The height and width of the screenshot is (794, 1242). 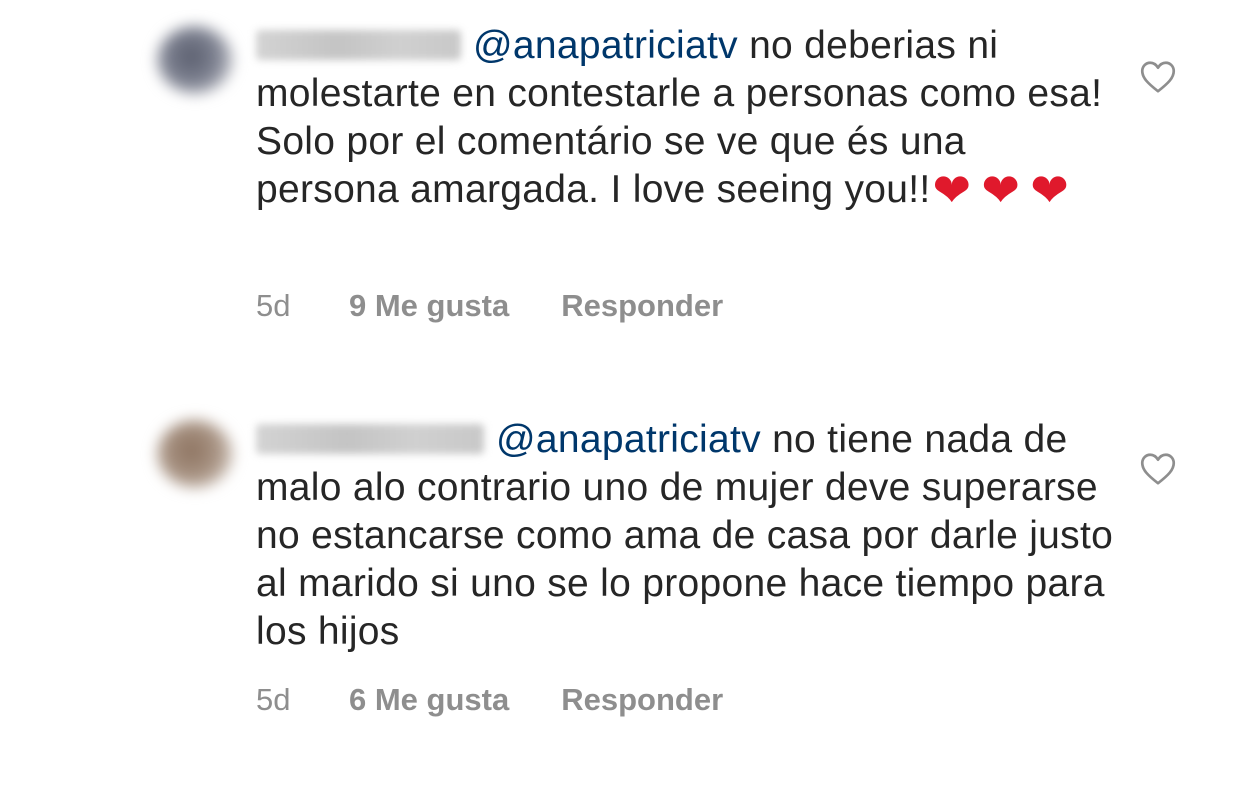 I want to click on comment-meta: 5d 9 Me gusta Responder, so click(x=489, y=306).